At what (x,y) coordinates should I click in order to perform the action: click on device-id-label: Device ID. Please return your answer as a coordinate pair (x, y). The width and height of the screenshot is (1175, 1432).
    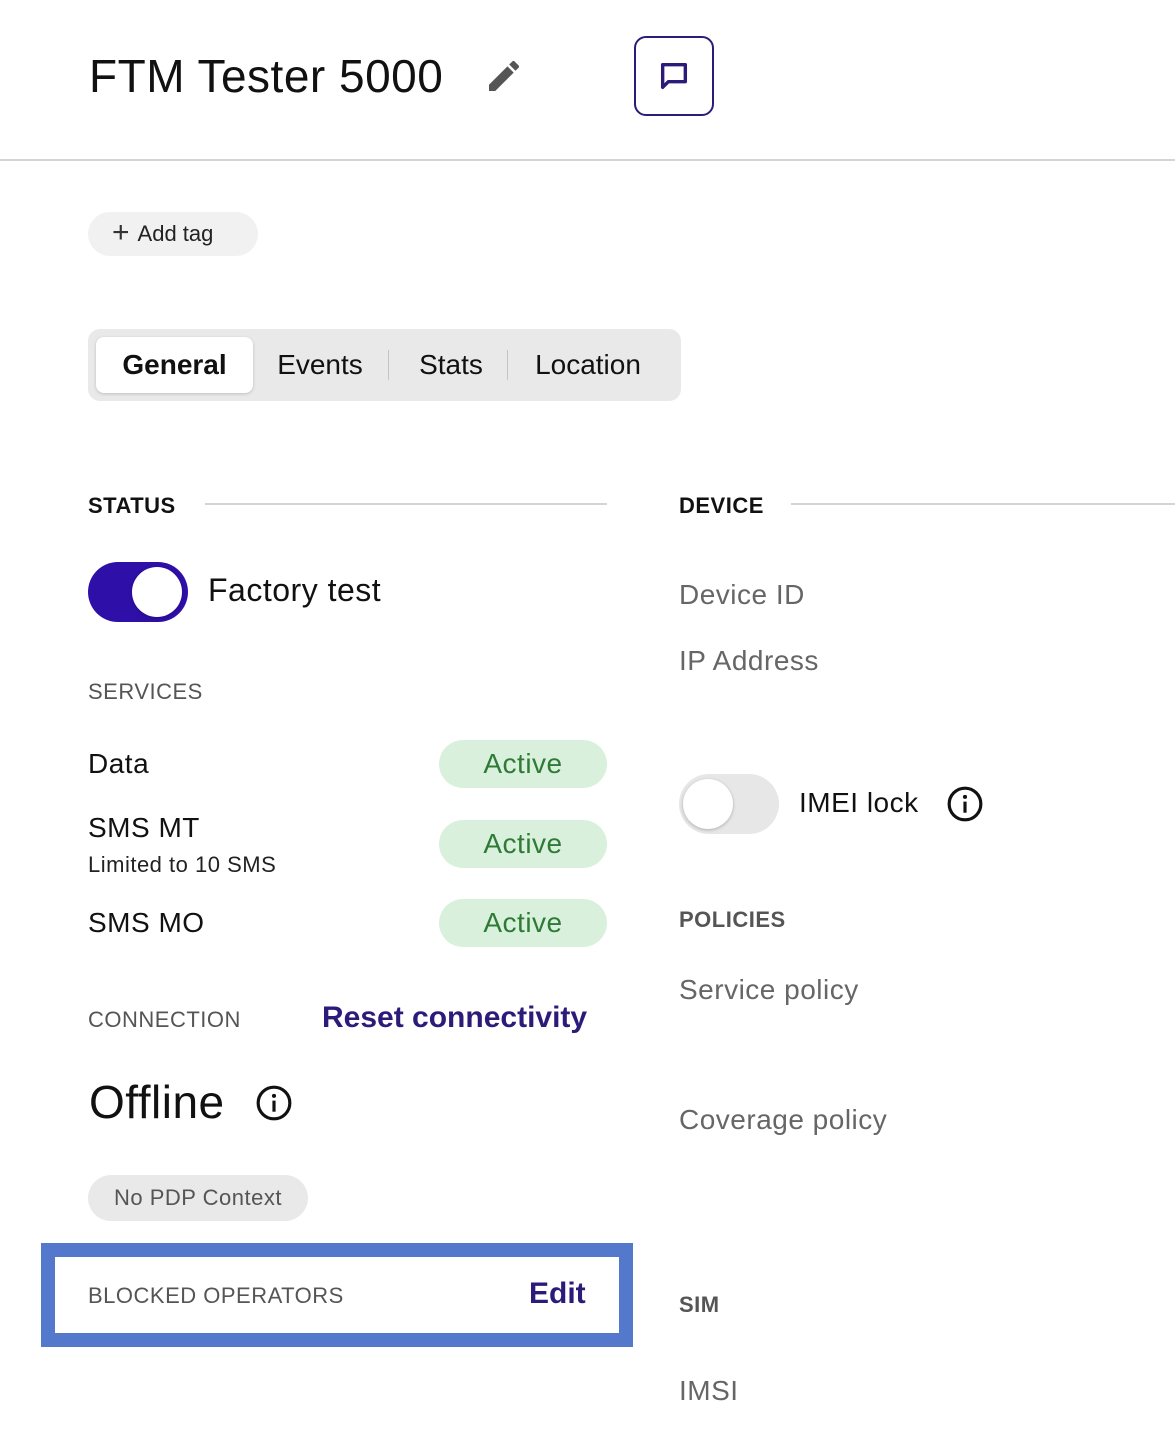
    Looking at the image, I should click on (742, 594).